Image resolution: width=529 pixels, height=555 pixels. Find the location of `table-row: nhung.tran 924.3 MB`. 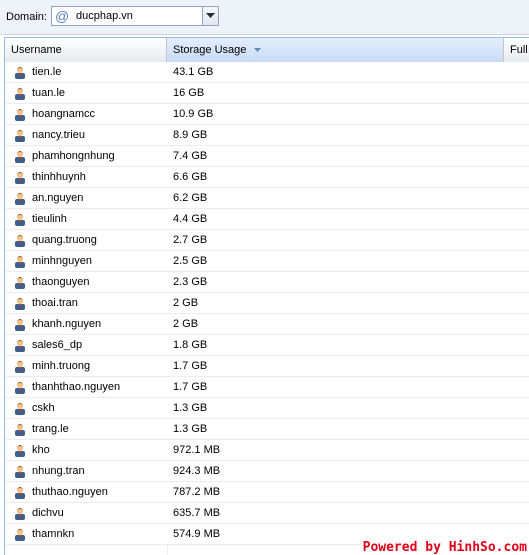

table-row: nhung.tran 924.3 MB is located at coordinates (267, 471).